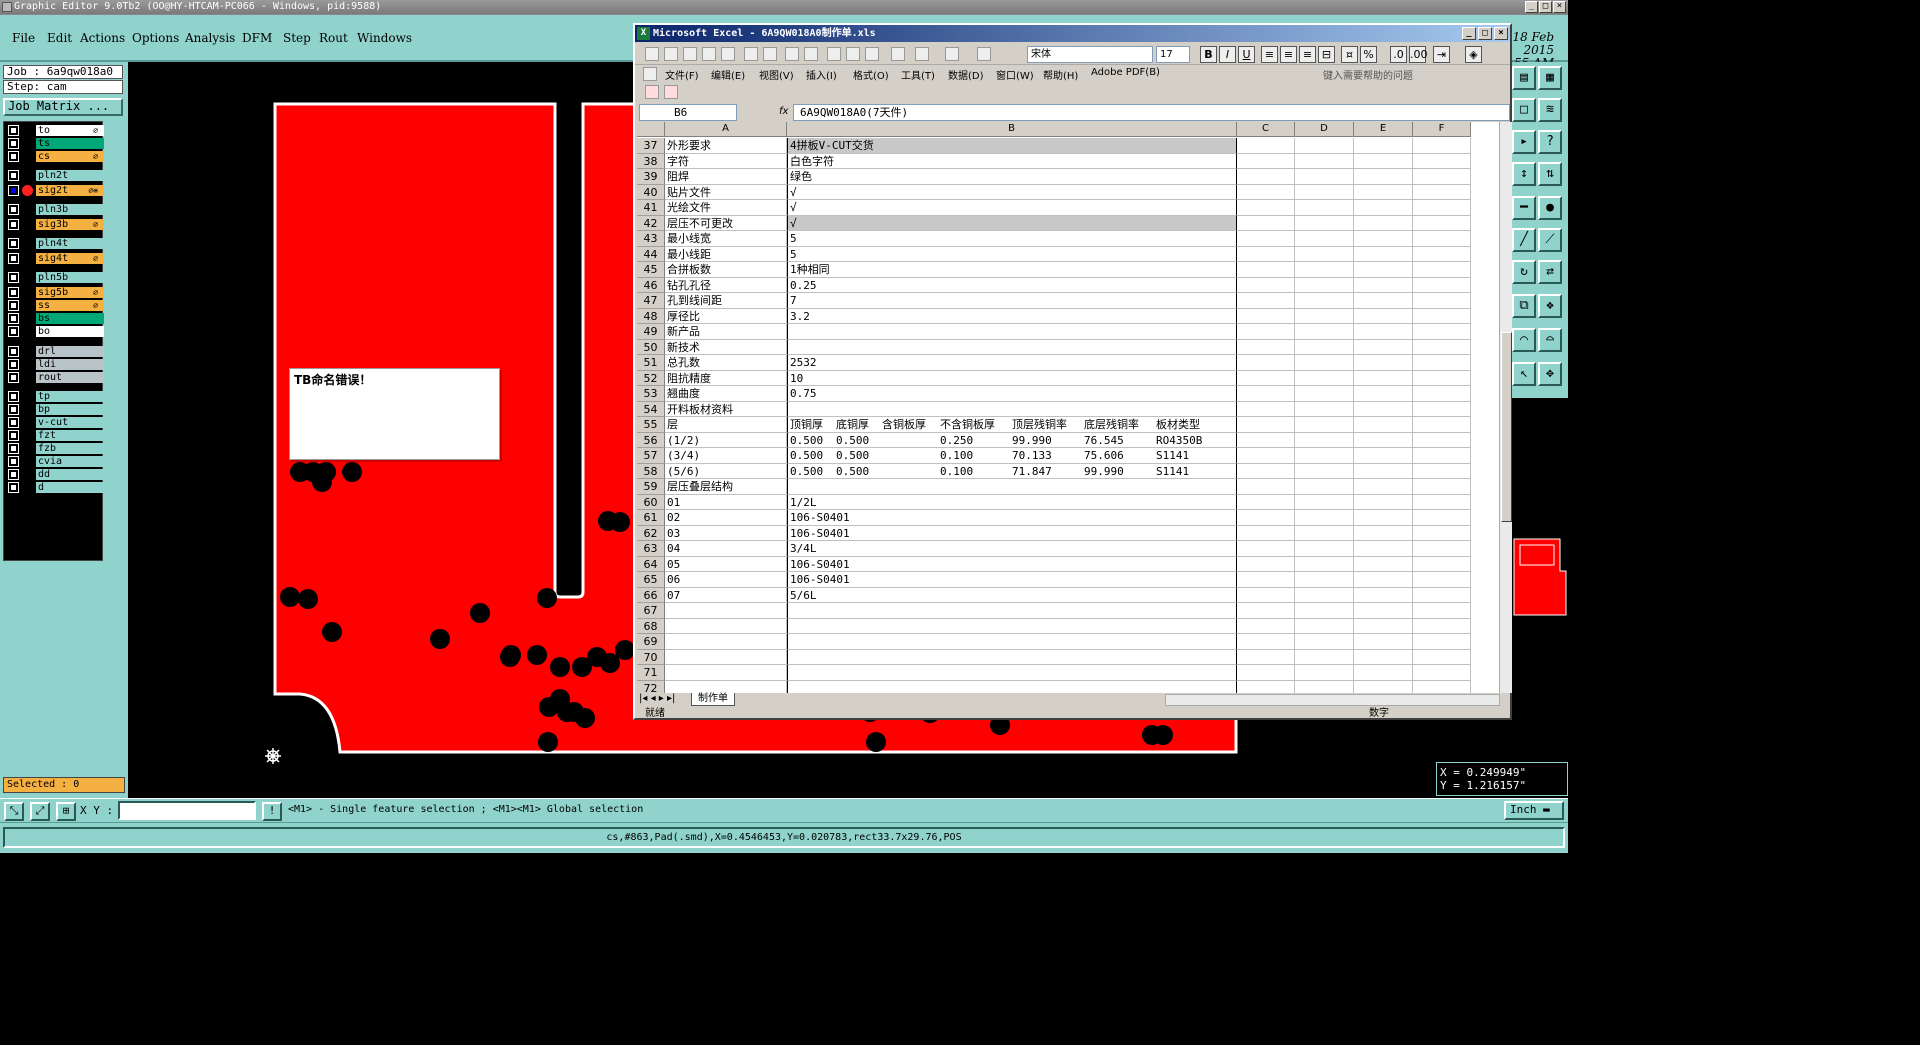 This screenshot has height=1045, width=1920. Describe the element at coordinates (651, 316) in the screenshot. I see `row-header: 48` at that location.